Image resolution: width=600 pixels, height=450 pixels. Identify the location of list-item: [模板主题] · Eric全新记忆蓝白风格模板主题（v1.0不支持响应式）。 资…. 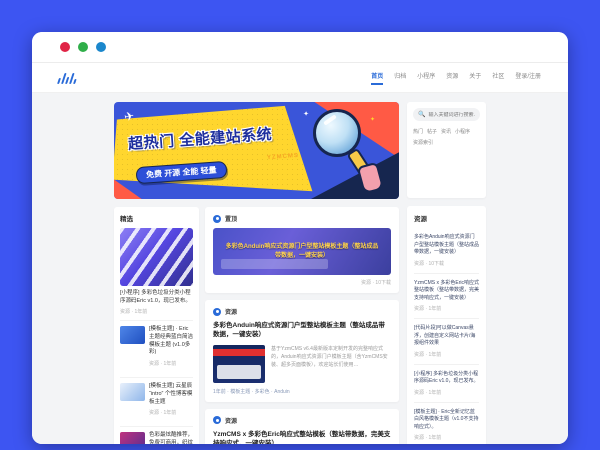
(446, 423).